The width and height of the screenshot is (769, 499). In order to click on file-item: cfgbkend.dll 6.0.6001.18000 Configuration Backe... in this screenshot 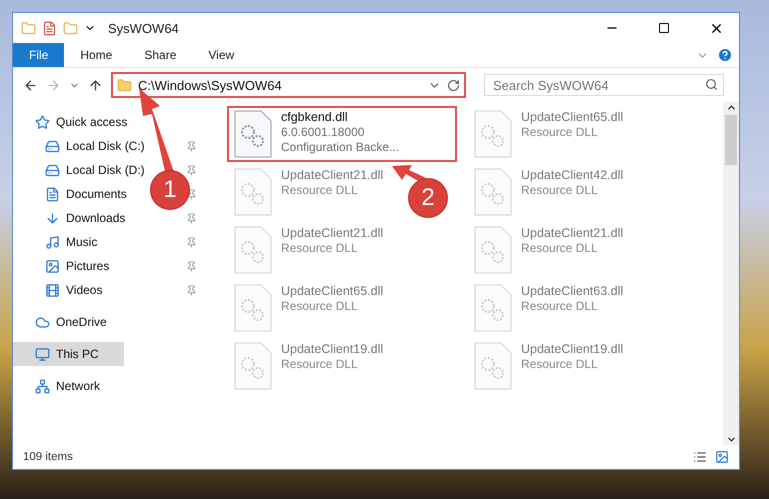, I will do `click(342, 134)`.